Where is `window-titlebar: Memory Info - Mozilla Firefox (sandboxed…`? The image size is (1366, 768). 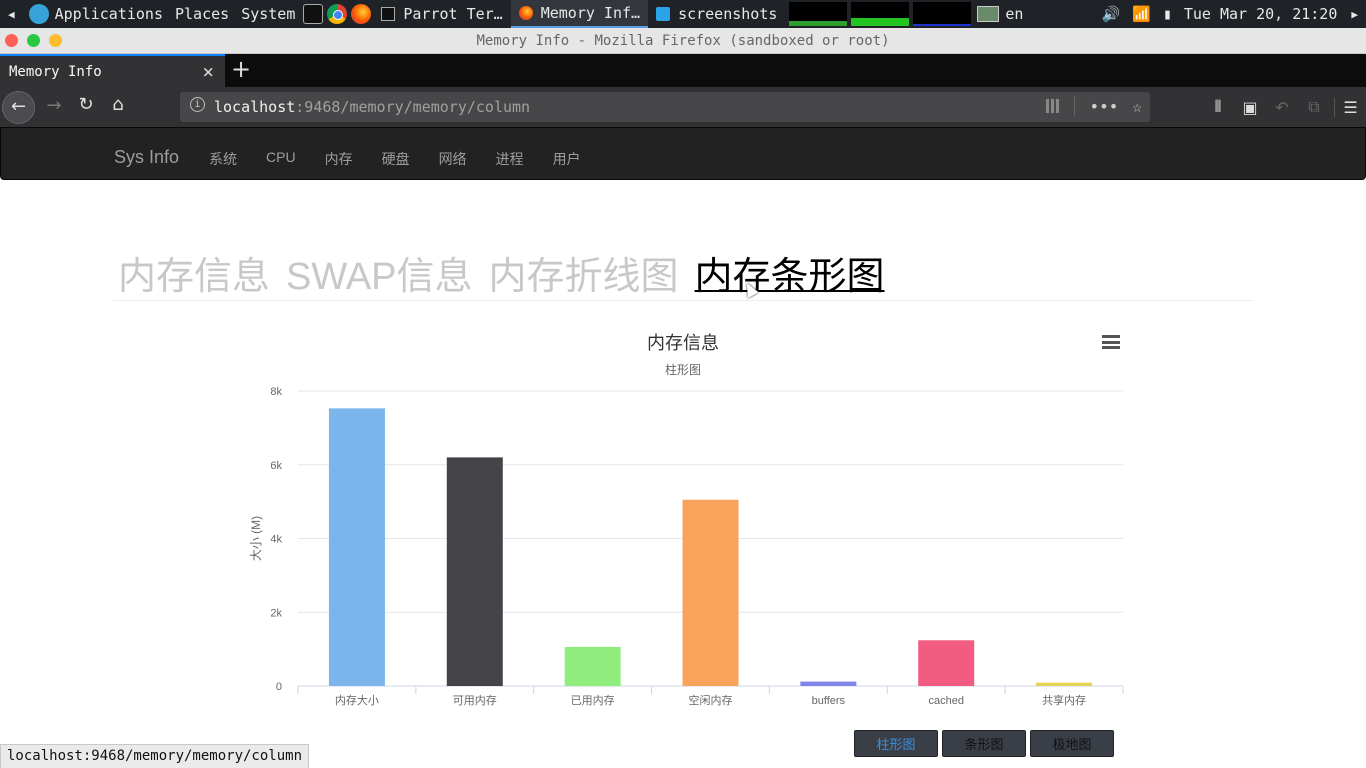
window-titlebar: Memory Info - Mozilla Firefox (sandboxed… is located at coordinates (683, 41).